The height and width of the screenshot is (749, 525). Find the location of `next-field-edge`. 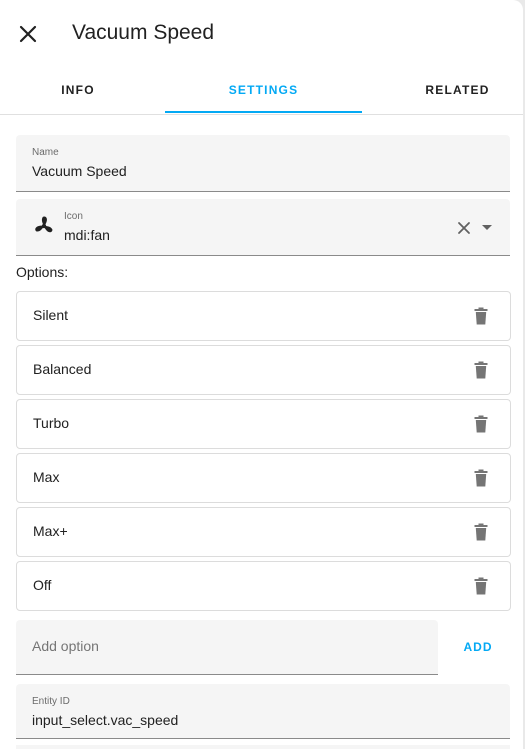

next-field-edge is located at coordinates (263, 747).